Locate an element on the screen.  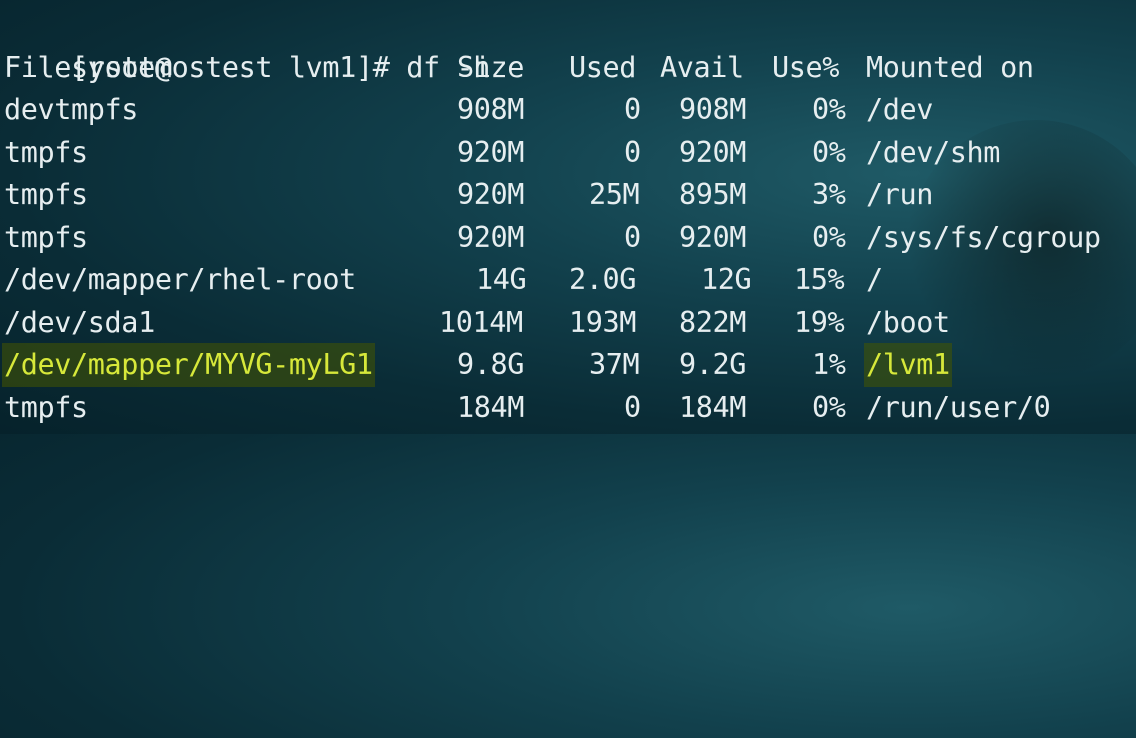
use-percent-cell: 3% is located at coordinates (829, 194).